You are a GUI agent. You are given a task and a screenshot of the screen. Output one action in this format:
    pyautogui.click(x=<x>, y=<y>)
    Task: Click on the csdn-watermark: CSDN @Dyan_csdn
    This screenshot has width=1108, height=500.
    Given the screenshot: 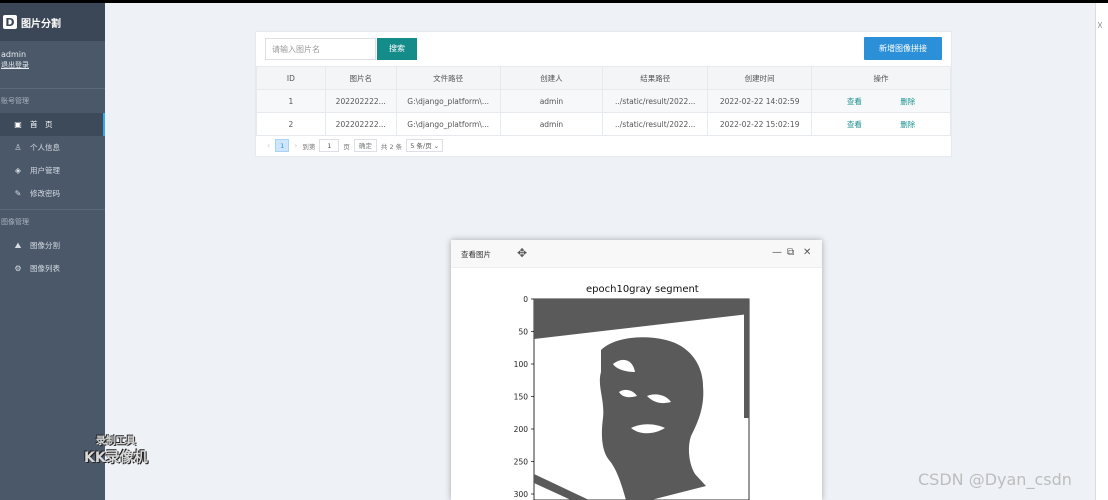 What is the action you would take?
    pyautogui.click(x=995, y=479)
    